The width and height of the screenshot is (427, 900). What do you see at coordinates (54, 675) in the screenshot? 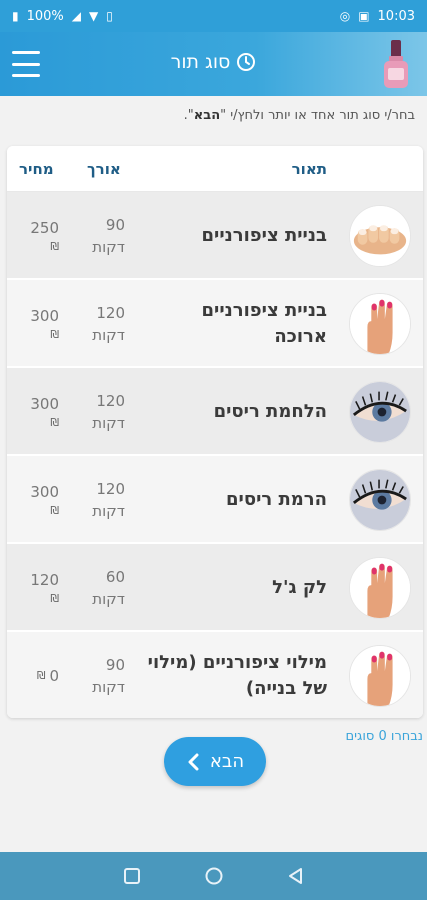
I see `service-price-value: 0` at bounding box center [54, 675].